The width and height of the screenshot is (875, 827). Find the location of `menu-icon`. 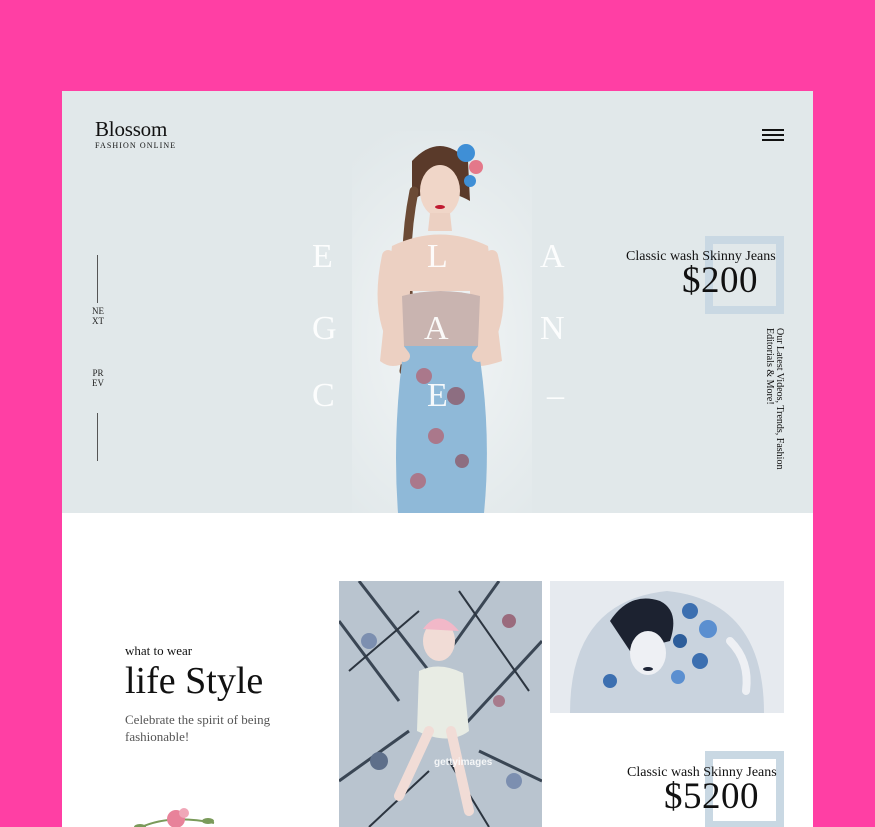

menu-icon is located at coordinates (773, 136).